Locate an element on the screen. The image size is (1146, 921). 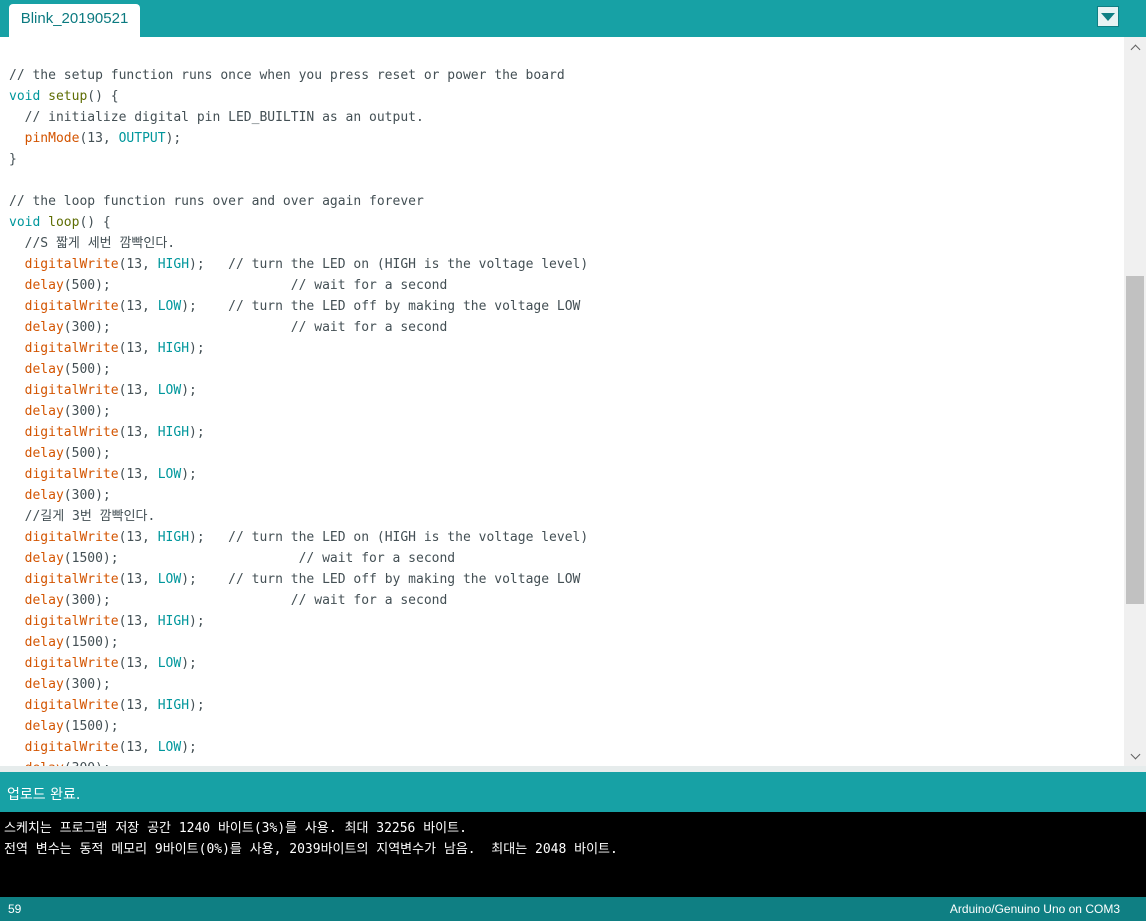
chevron-down-icon is located at coordinates (1135, 754).